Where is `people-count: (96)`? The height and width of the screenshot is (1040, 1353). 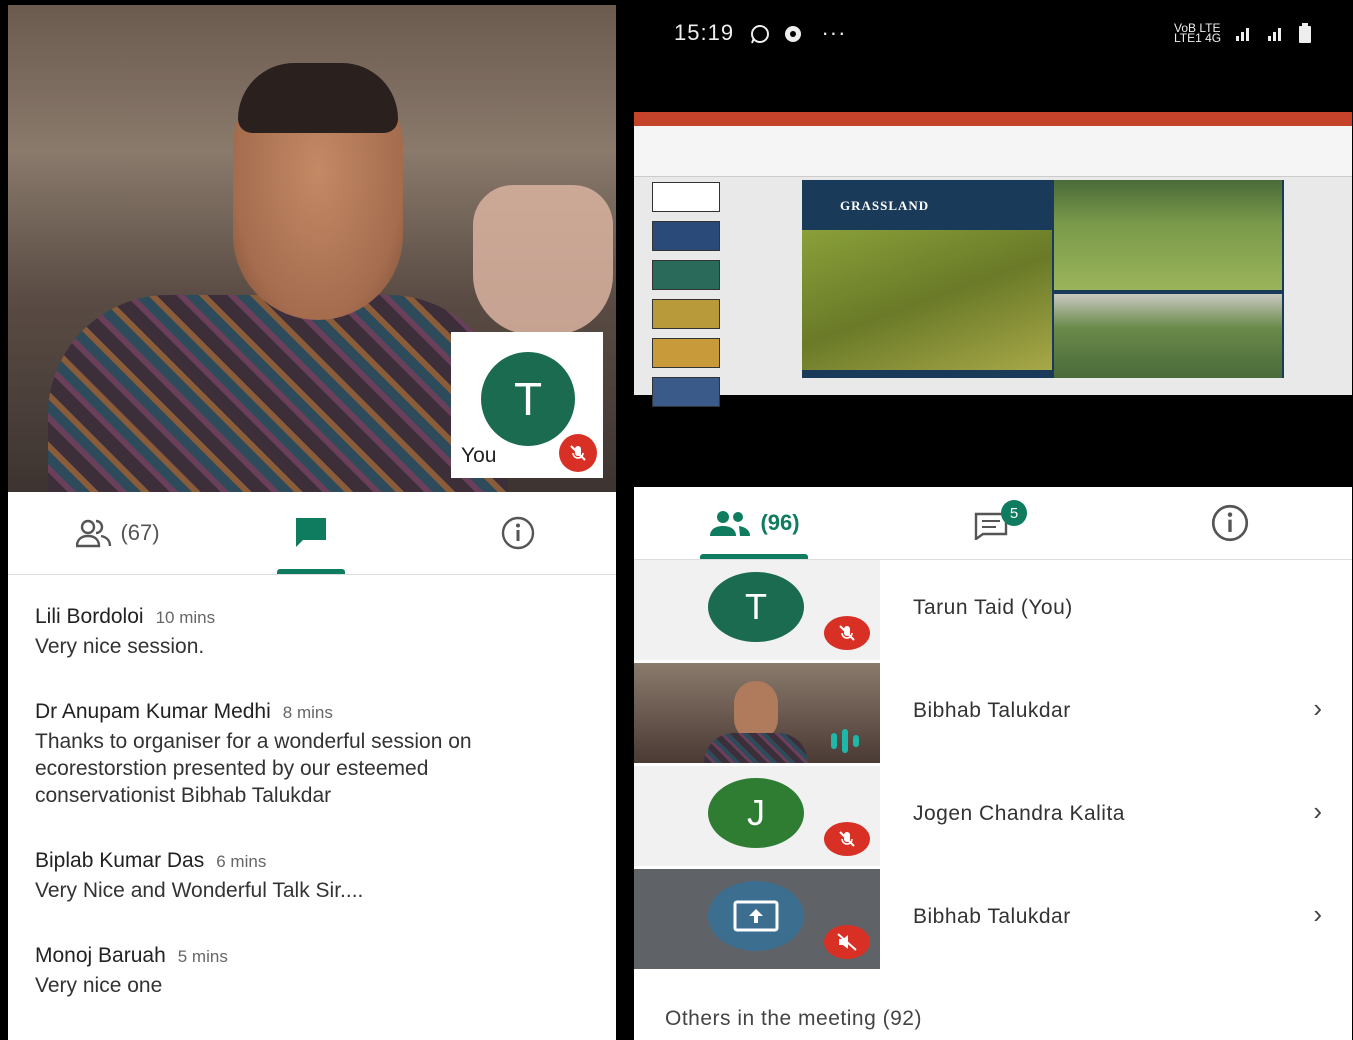 people-count: (96) is located at coordinates (780, 522).